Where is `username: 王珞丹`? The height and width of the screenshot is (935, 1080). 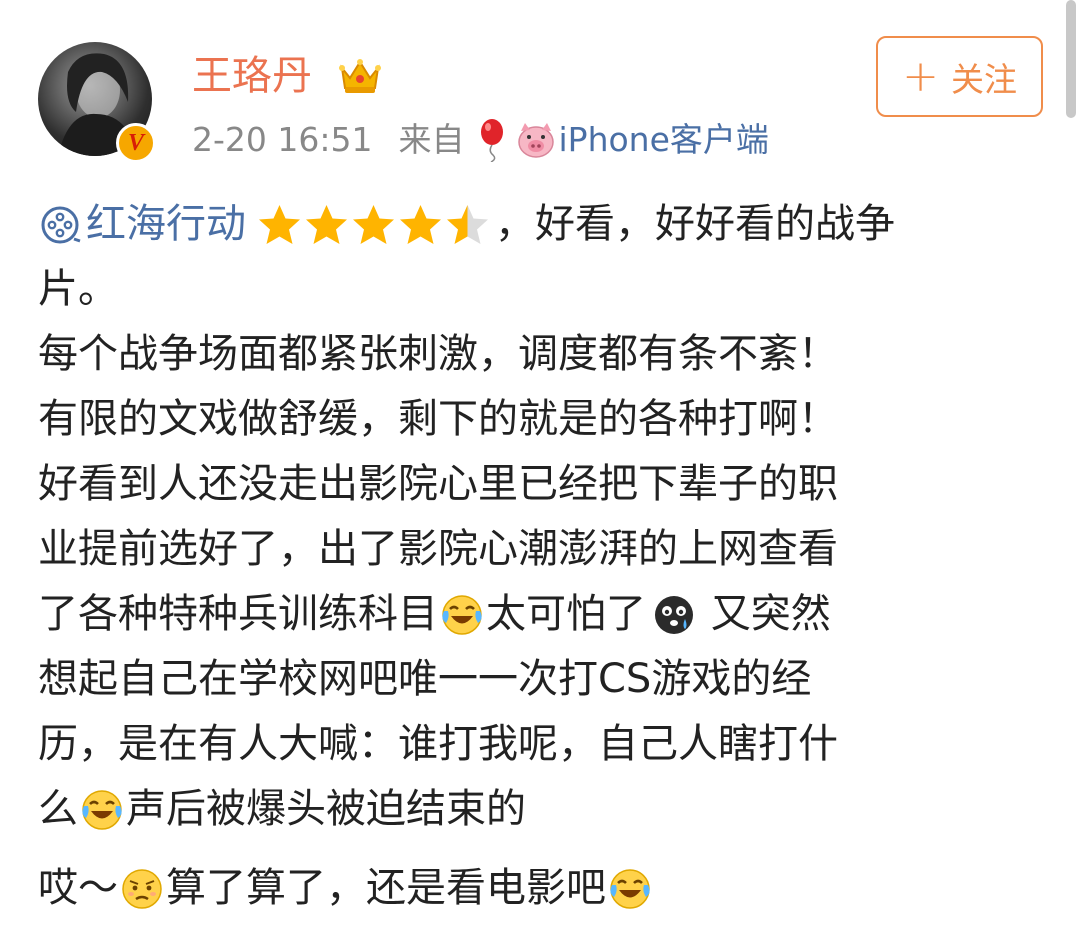 username: 王珞丹 is located at coordinates (252, 76).